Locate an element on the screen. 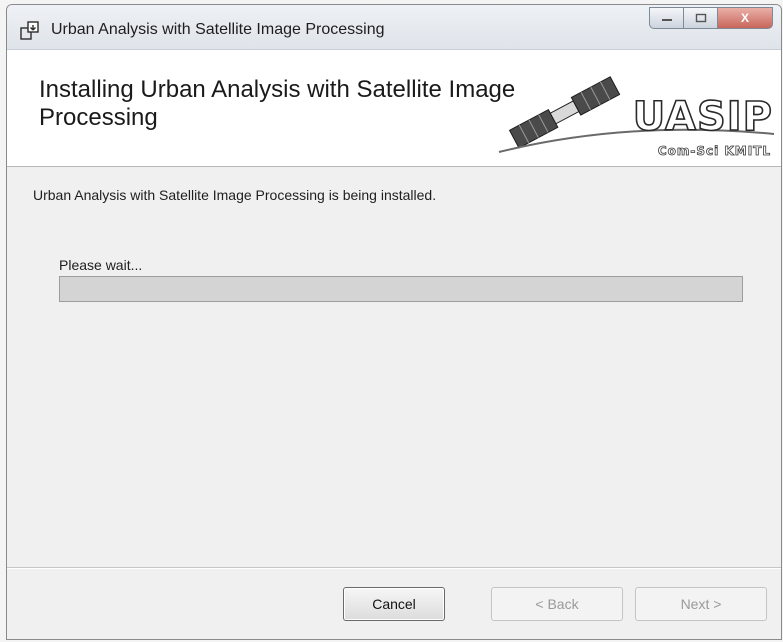 This screenshot has width=783, height=642. close-button: X is located at coordinates (745, 18).